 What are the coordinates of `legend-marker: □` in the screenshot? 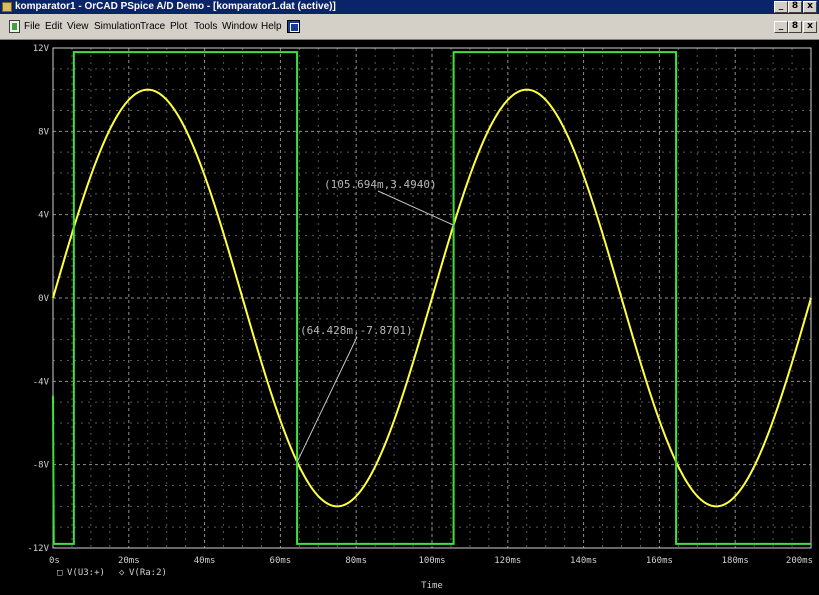 It's located at (60, 573).